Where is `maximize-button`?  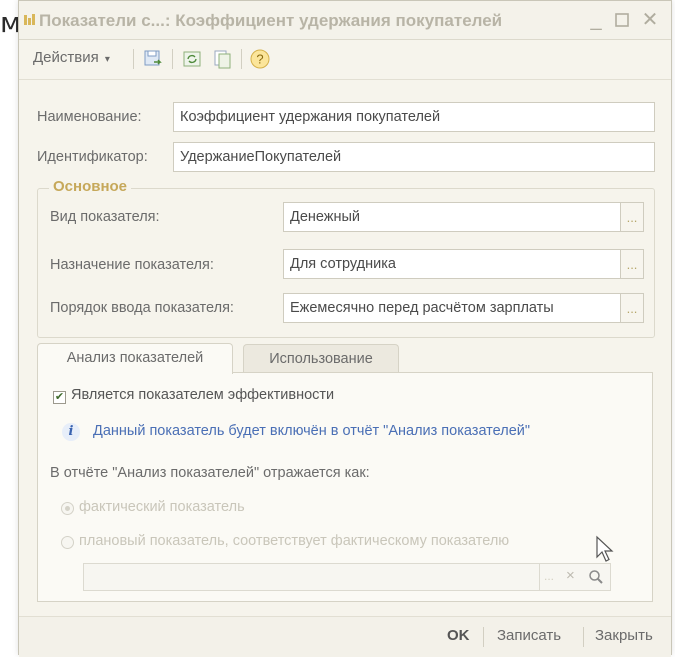
maximize-button is located at coordinates (622, 20).